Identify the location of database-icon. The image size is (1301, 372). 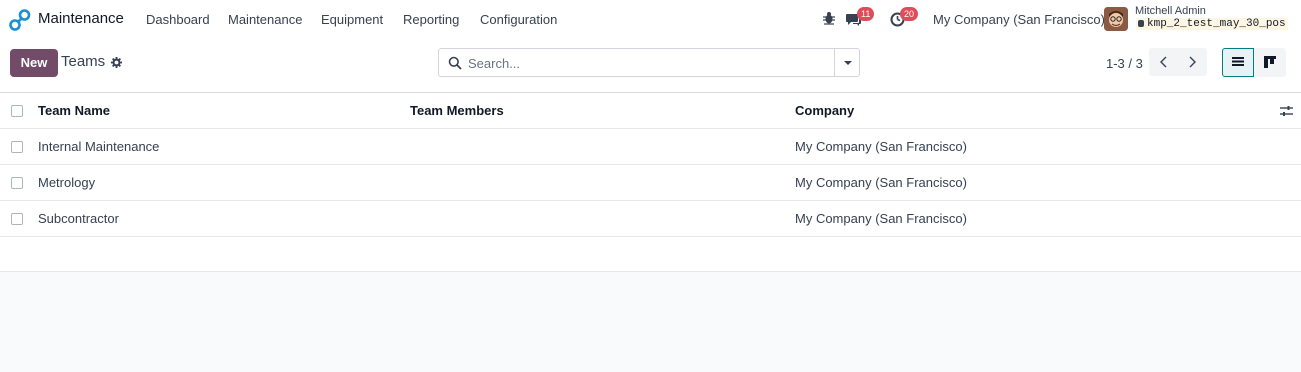
(1141, 23).